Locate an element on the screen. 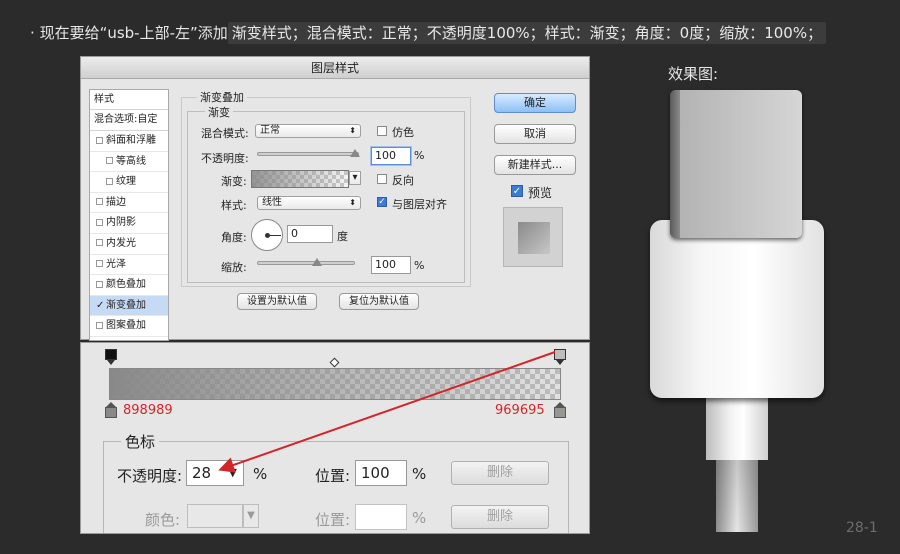 This screenshot has width=900, height=554. page-number: 28-1 is located at coordinates (862, 528).